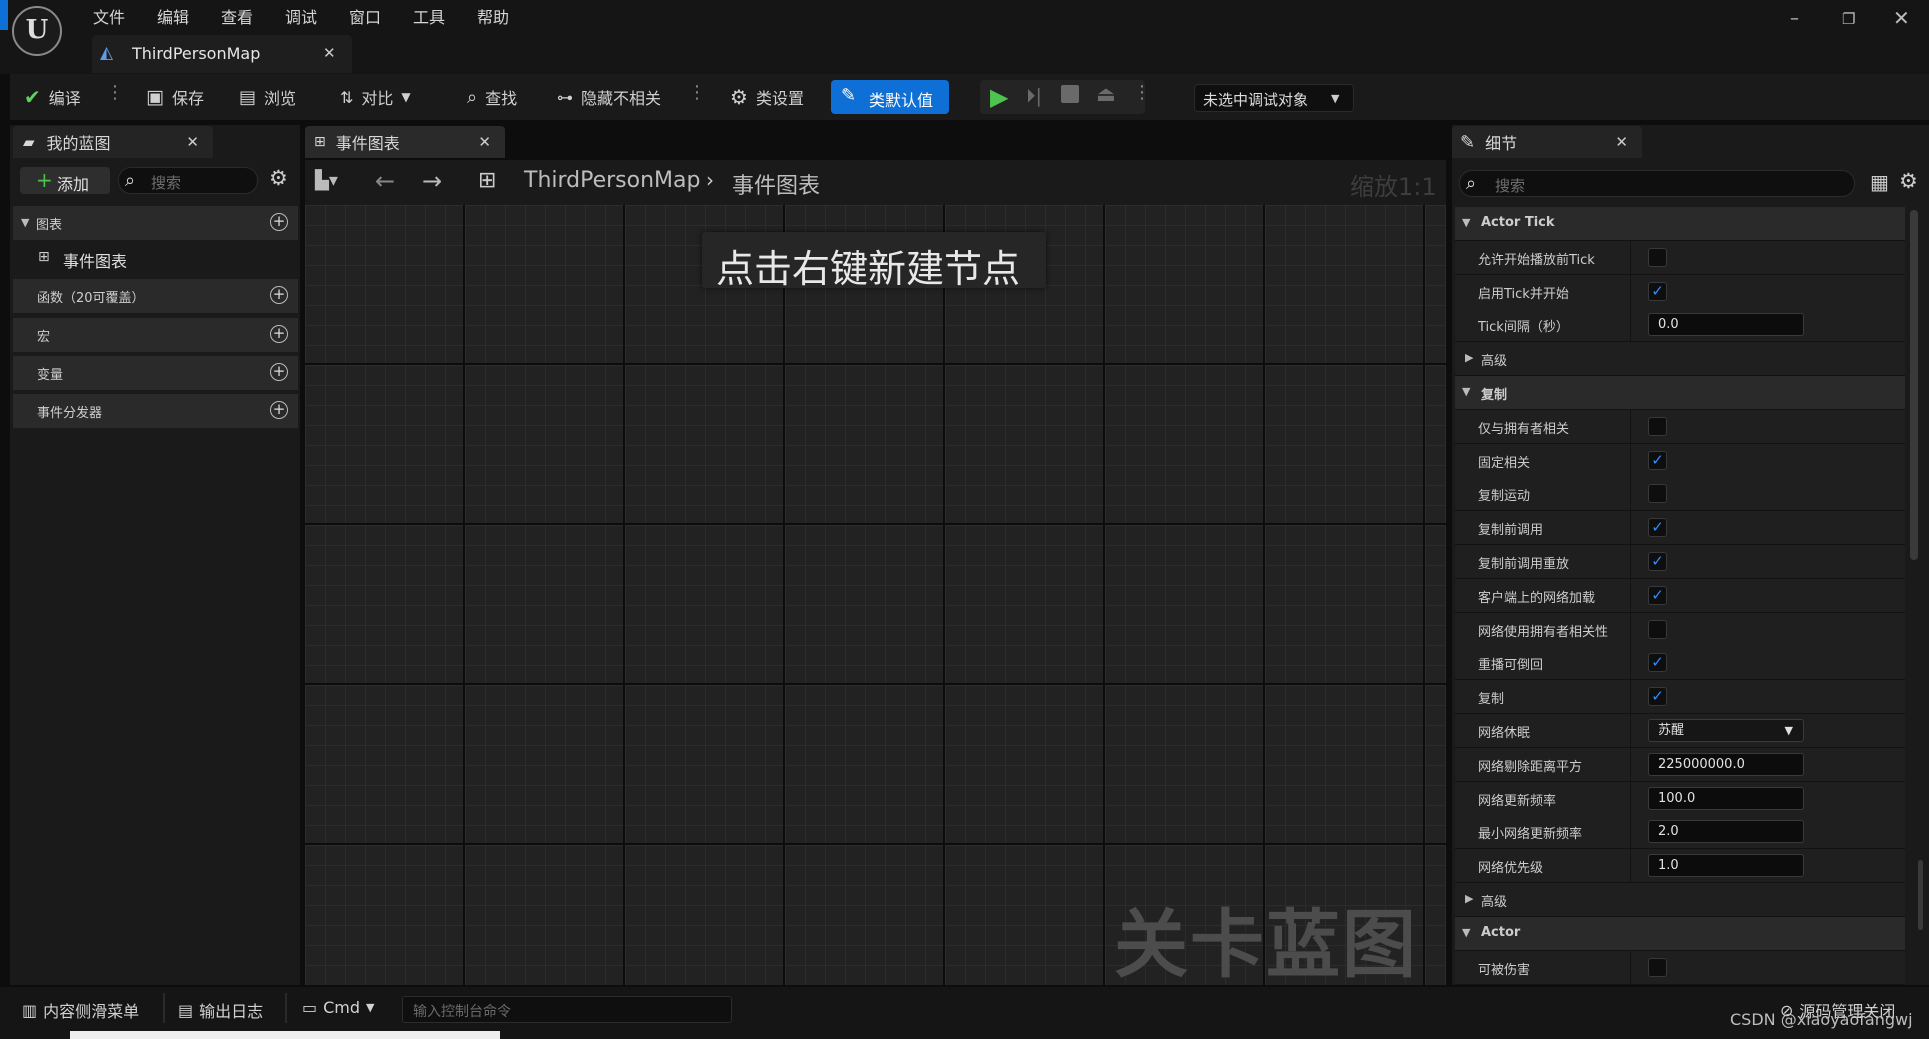 The image size is (1929, 1039). Describe the element at coordinates (1504, 970) in the screenshot. I see `details-property-label: 可被伤害` at that location.